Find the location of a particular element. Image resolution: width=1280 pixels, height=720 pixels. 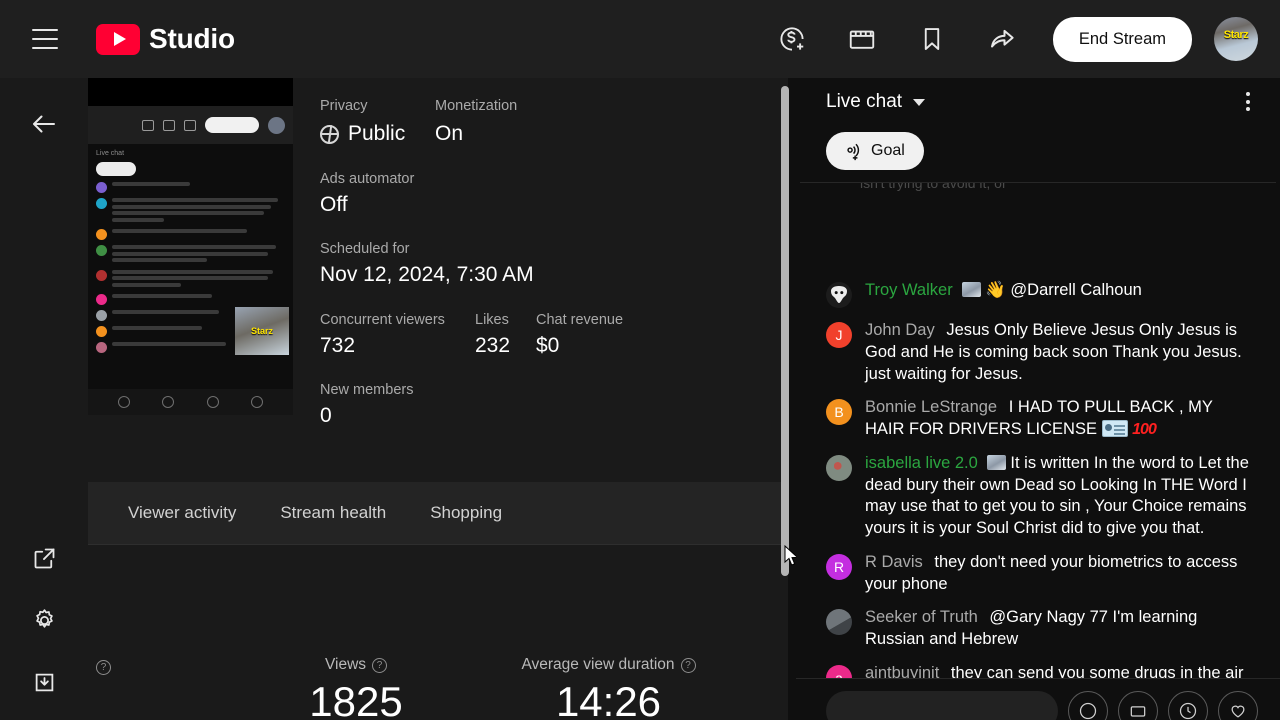

chat-message-input is located at coordinates (942, 705).